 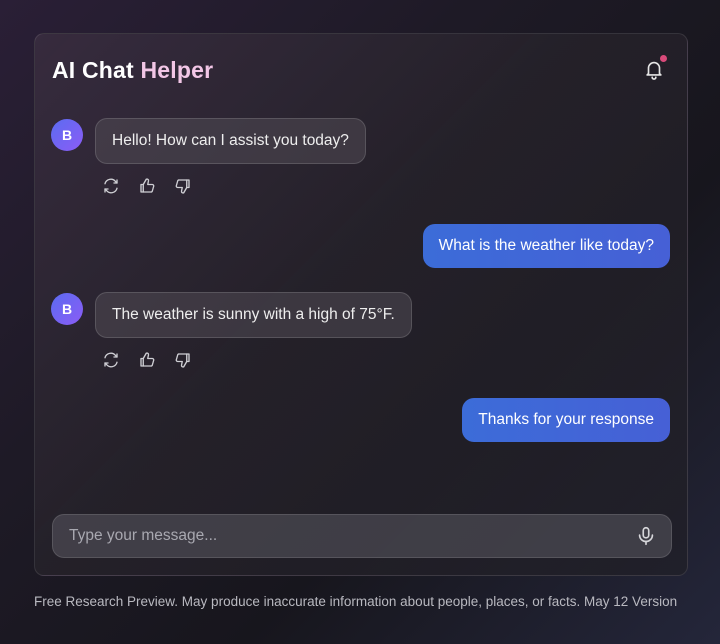 What do you see at coordinates (655, 67) in the screenshot?
I see `notification-button` at bounding box center [655, 67].